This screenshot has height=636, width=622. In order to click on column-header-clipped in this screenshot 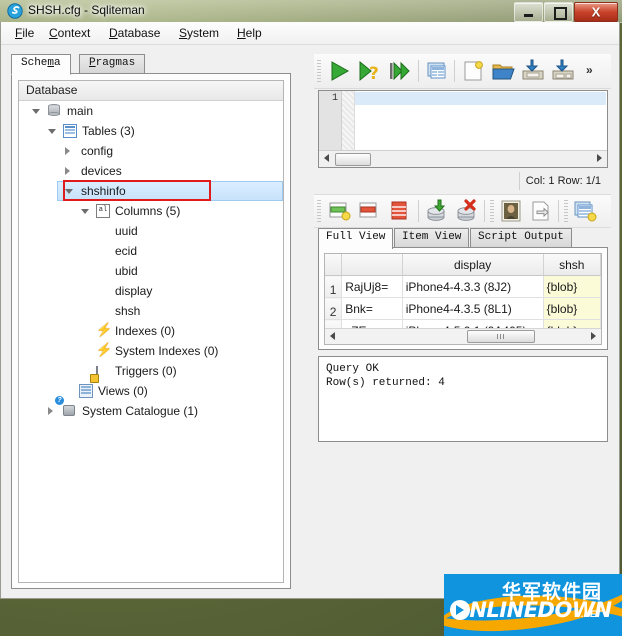, I will do `click(372, 265)`.